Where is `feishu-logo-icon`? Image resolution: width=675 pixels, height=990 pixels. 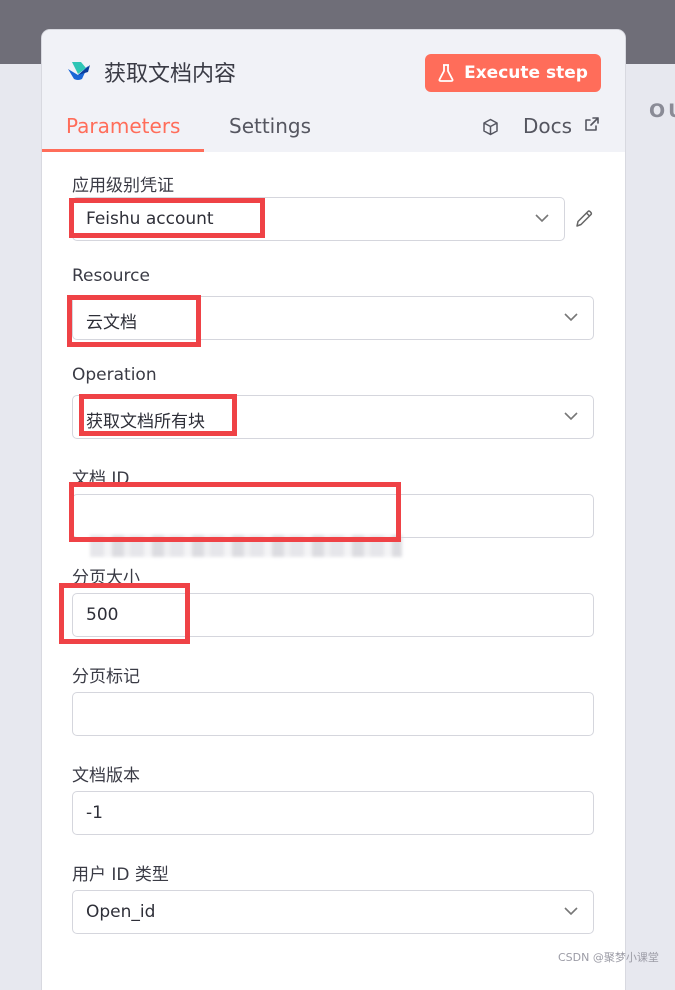 feishu-logo-icon is located at coordinates (79, 71).